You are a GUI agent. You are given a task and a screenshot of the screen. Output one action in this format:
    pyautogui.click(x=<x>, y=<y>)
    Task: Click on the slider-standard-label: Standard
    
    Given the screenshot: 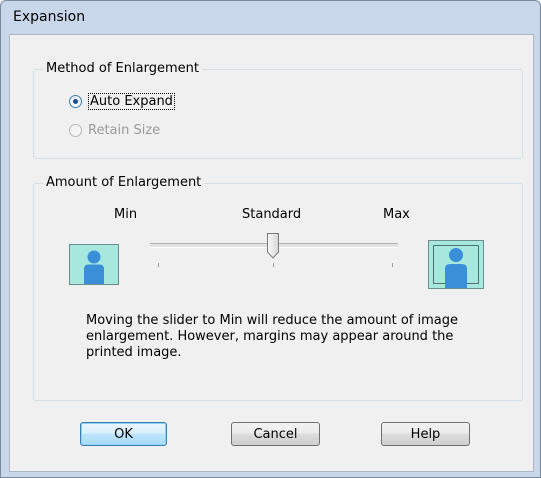 What is the action you would take?
    pyautogui.click(x=272, y=214)
    